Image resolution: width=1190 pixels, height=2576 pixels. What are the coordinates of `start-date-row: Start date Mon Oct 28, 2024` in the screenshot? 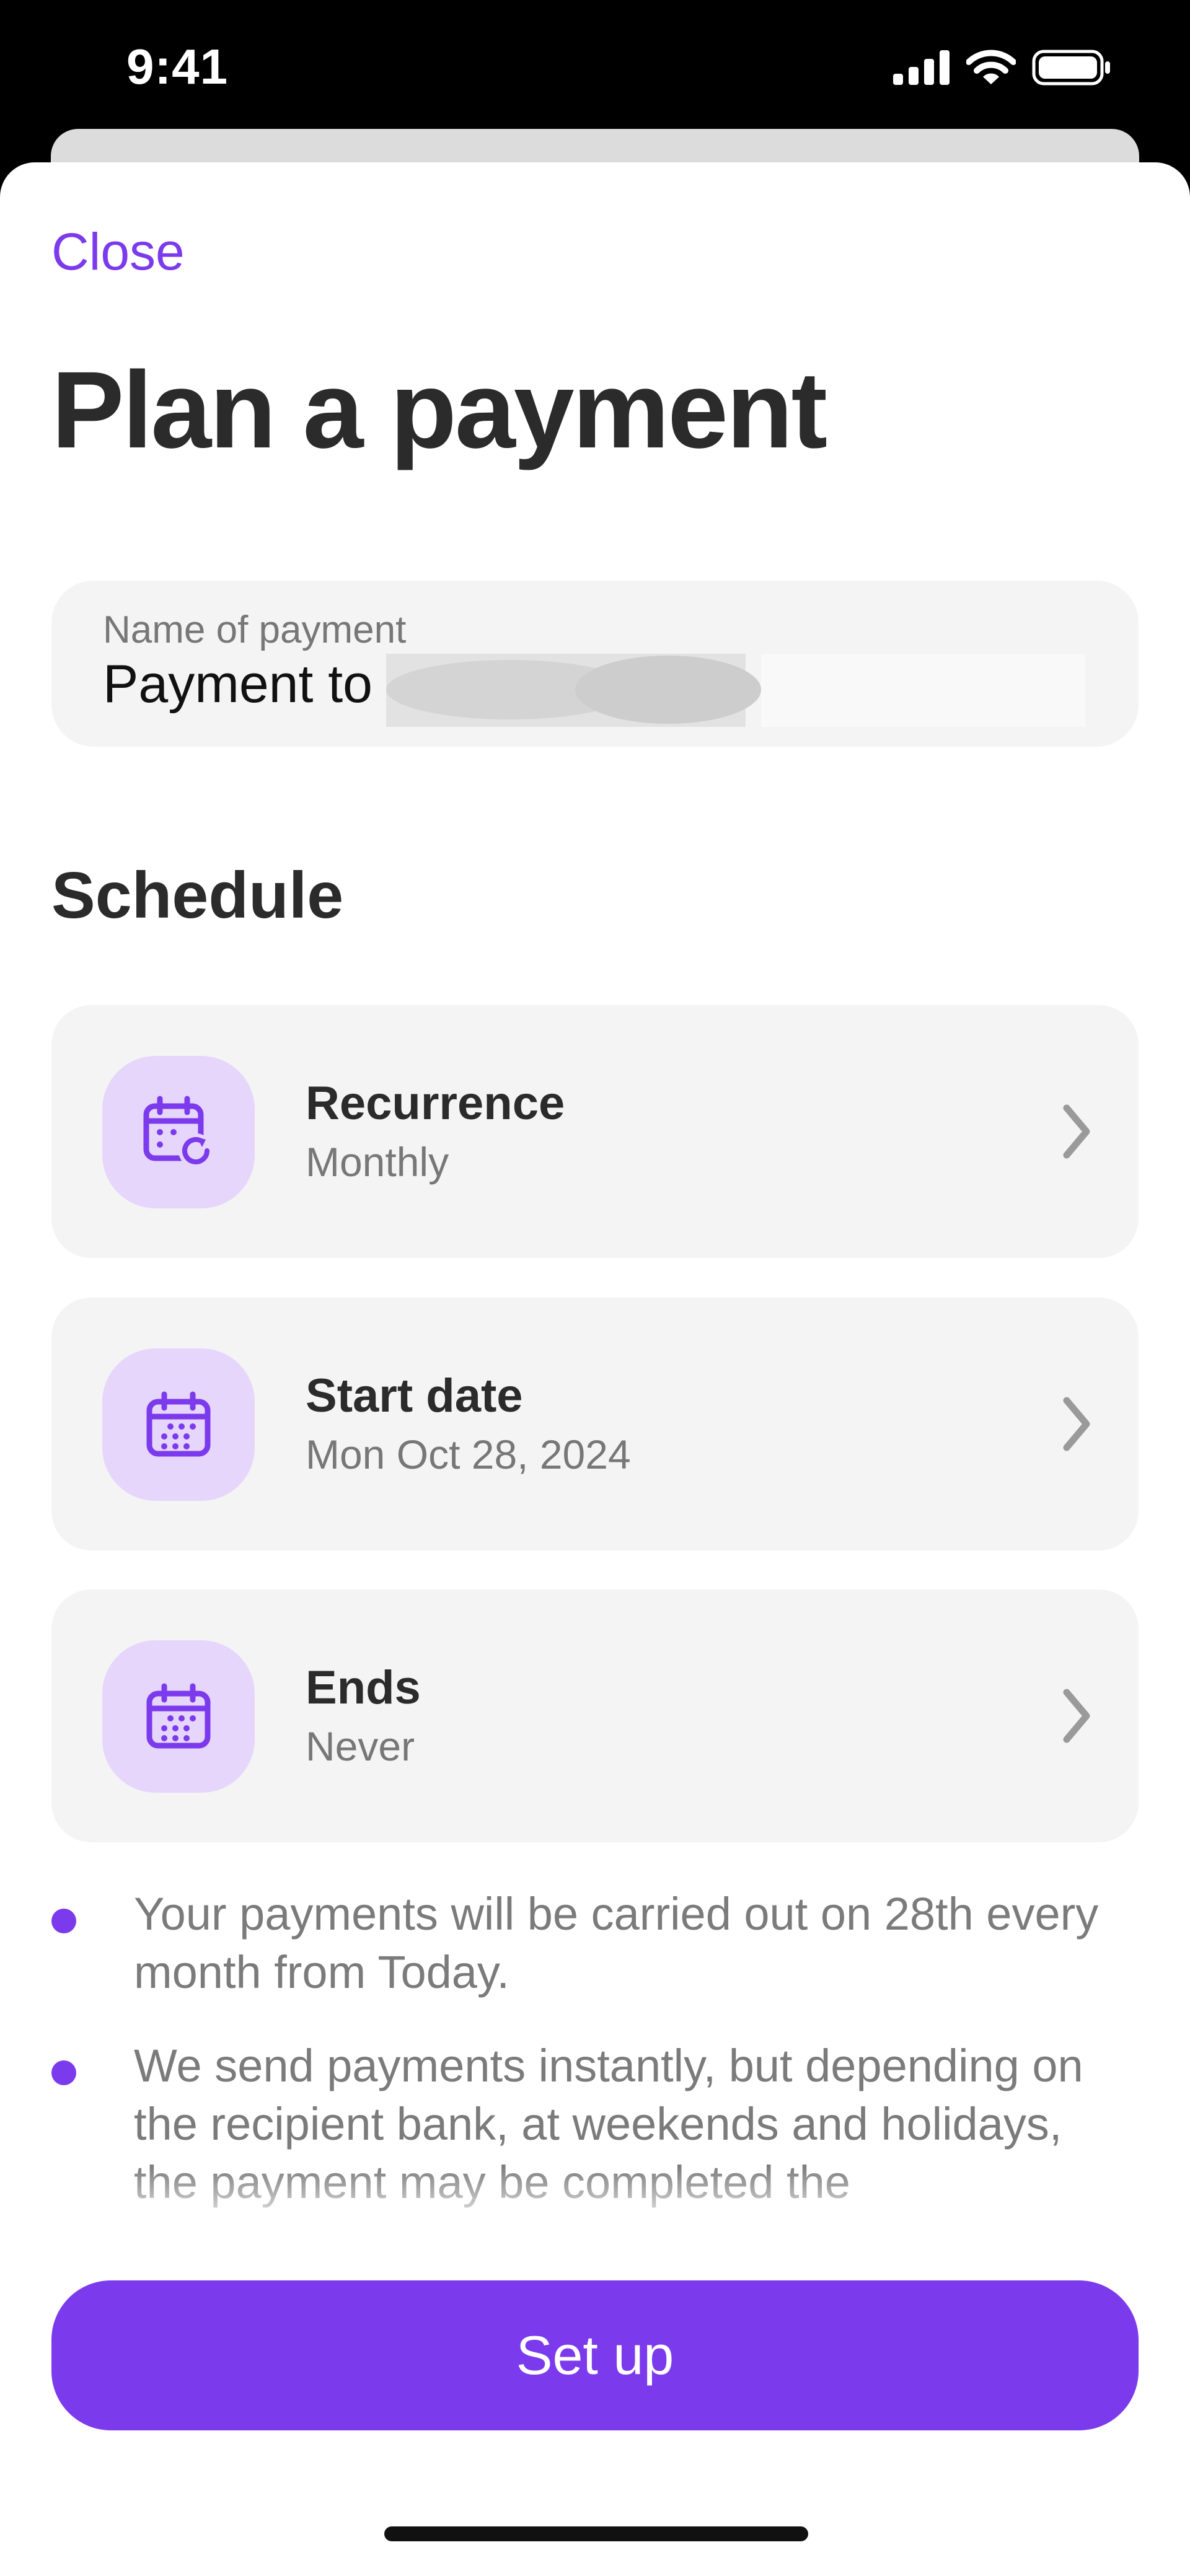 It's located at (595, 1424).